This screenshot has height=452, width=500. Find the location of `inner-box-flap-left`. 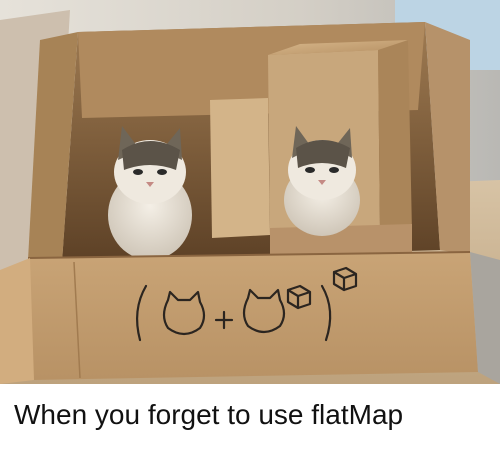

inner-box-flap-left is located at coordinates (240, 168).